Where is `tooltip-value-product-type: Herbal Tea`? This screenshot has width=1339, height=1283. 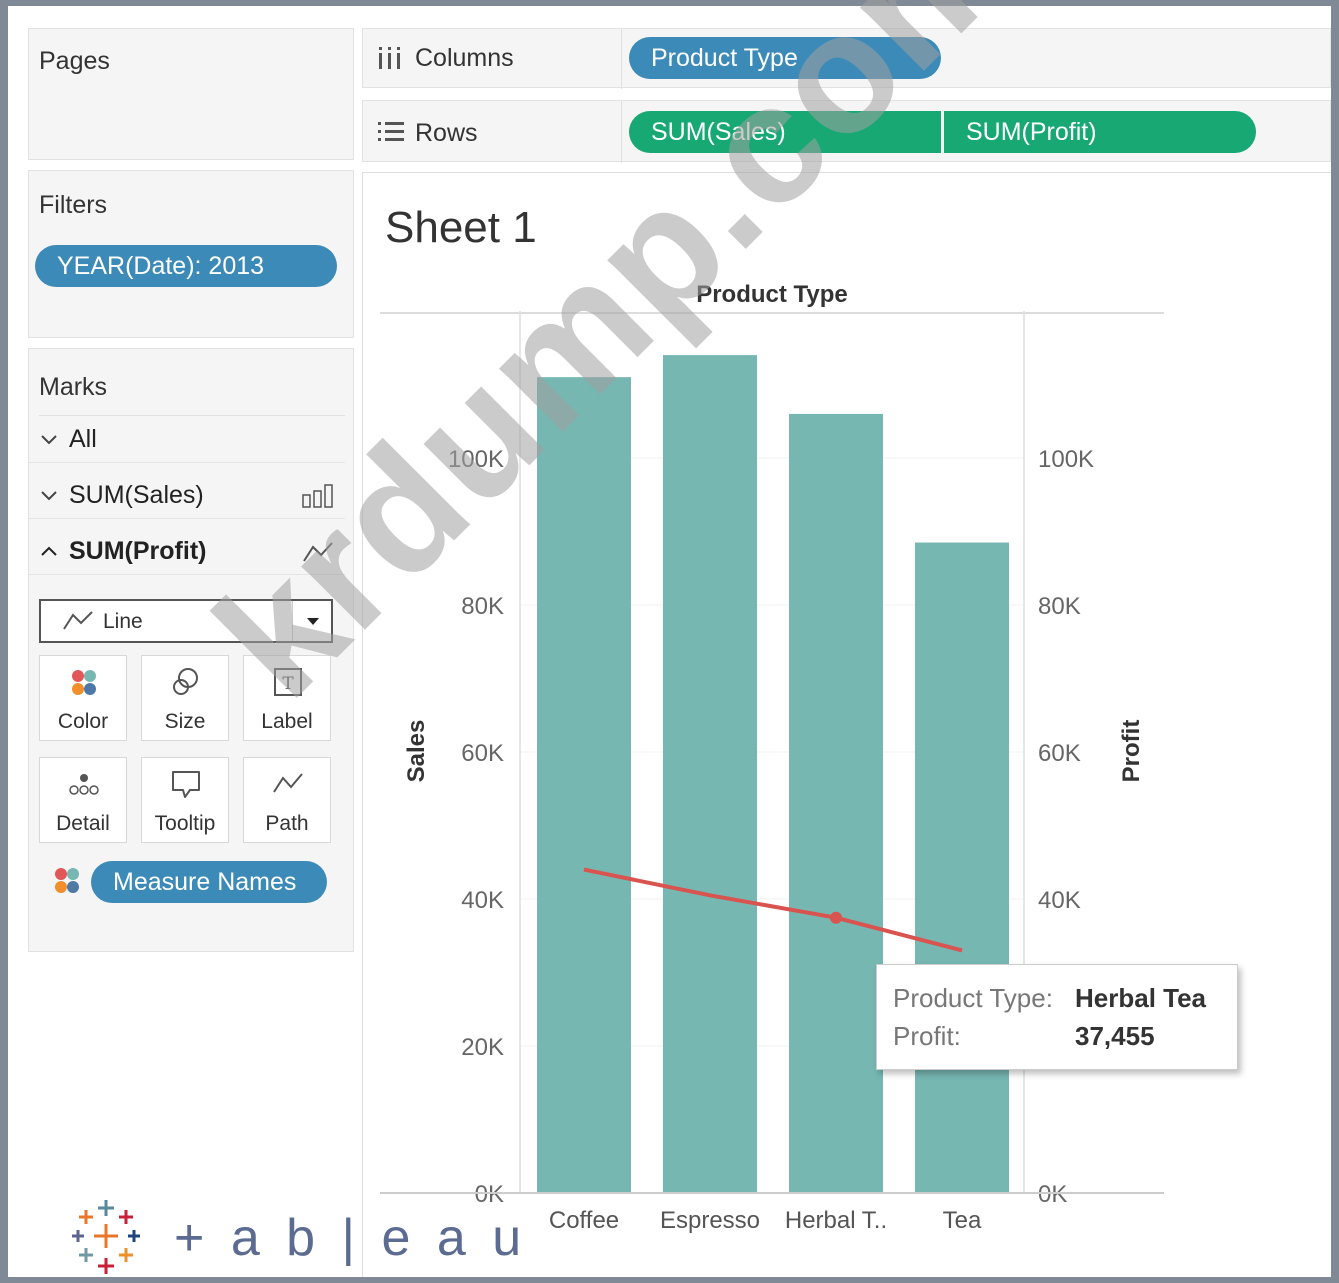
tooltip-value-product-type: Herbal Tea is located at coordinates (1141, 998).